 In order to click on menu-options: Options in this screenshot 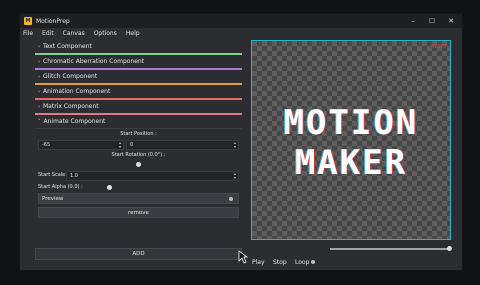, I will do `click(105, 33)`.